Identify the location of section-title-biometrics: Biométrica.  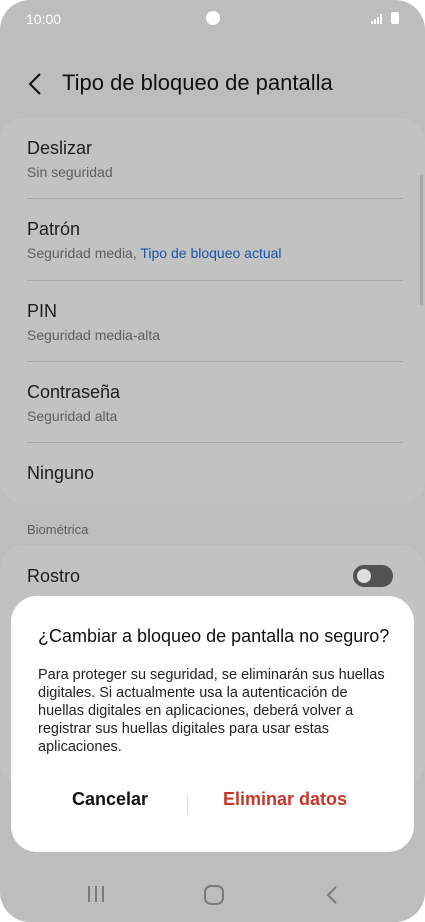
(58, 529).